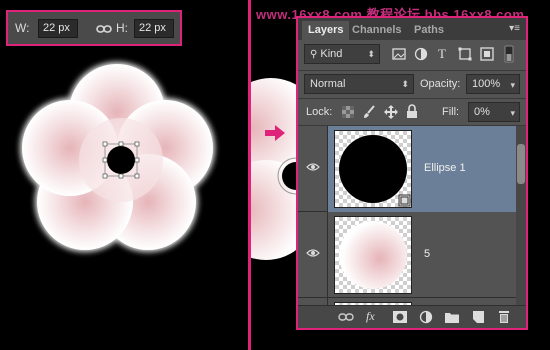  What do you see at coordinates (331, 54) in the screenshot?
I see `kind-label: Kind` at bounding box center [331, 54].